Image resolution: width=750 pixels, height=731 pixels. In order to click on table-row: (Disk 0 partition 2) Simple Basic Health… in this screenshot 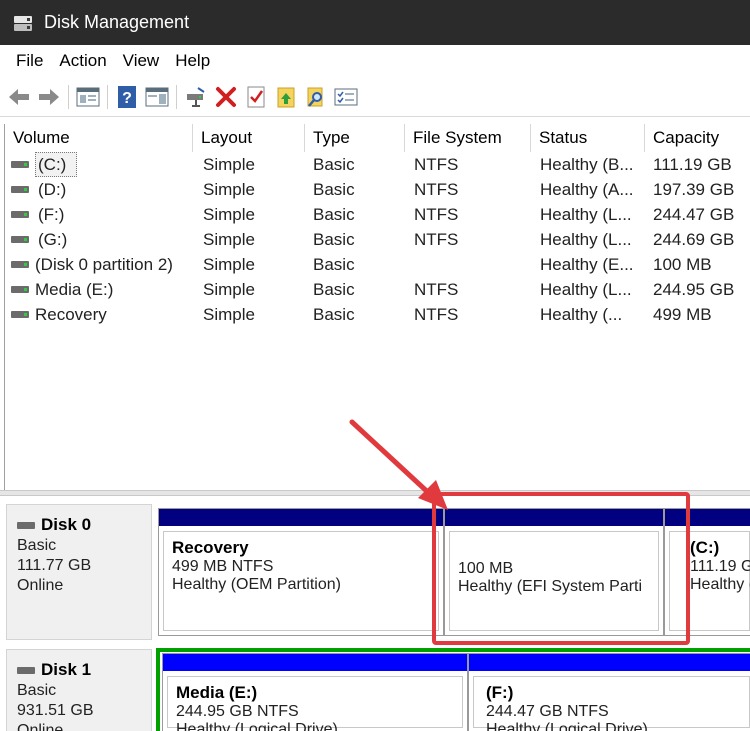, I will do `click(377, 264)`.